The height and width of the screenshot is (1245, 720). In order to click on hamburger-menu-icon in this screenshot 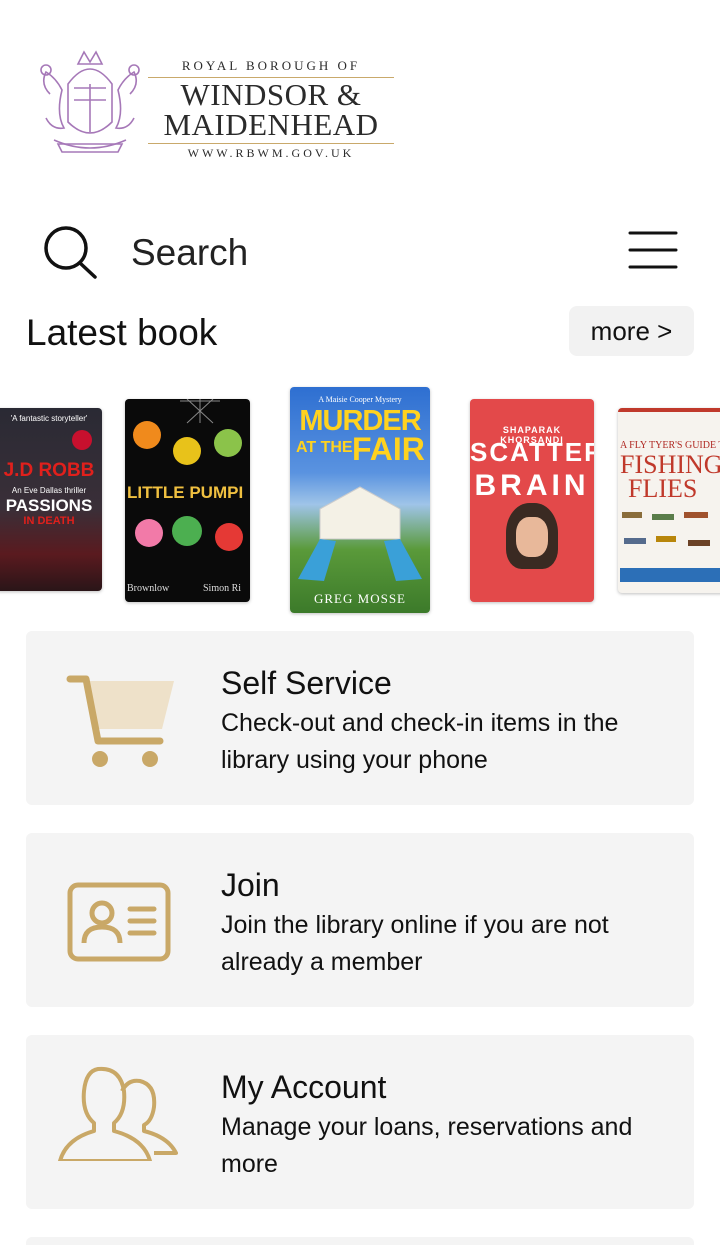, I will do `click(653, 249)`.